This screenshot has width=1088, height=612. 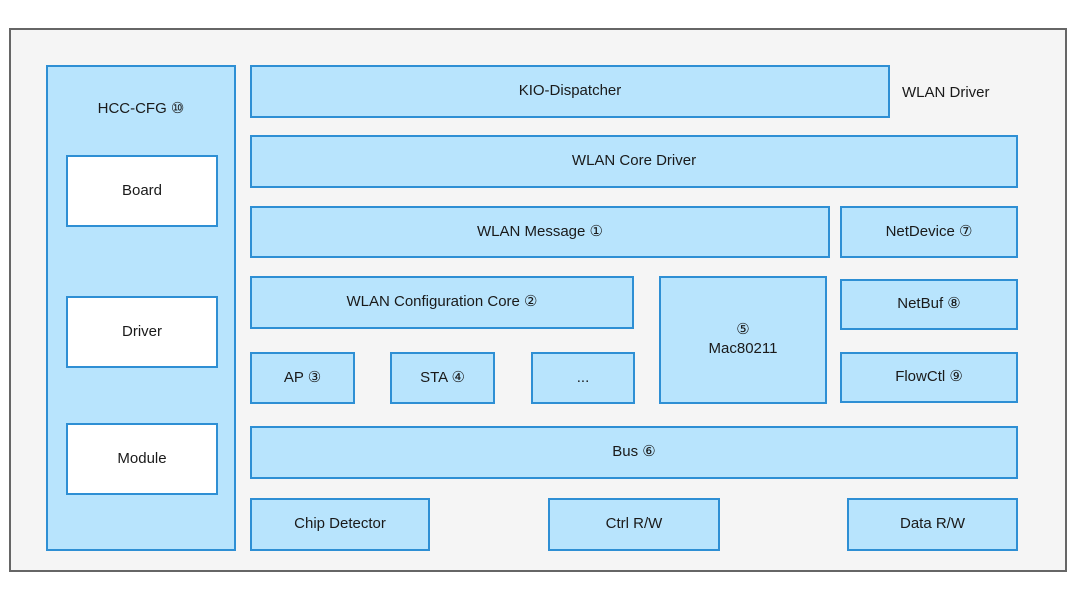 What do you see at coordinates (141, 108) in the screenshot?
I see `hcc-cfg-panel-title: HCC-CFG ⑩` at bounding box center [141, 108].